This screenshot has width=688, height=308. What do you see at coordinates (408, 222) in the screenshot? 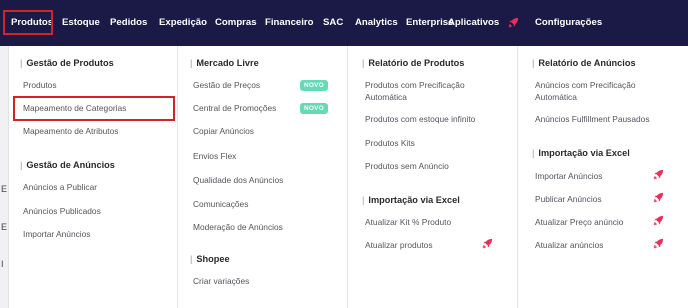
I see `menu-item-atualizar-kit-produto: Atualizar Kit % Produto` at bounding box center [408, 222].